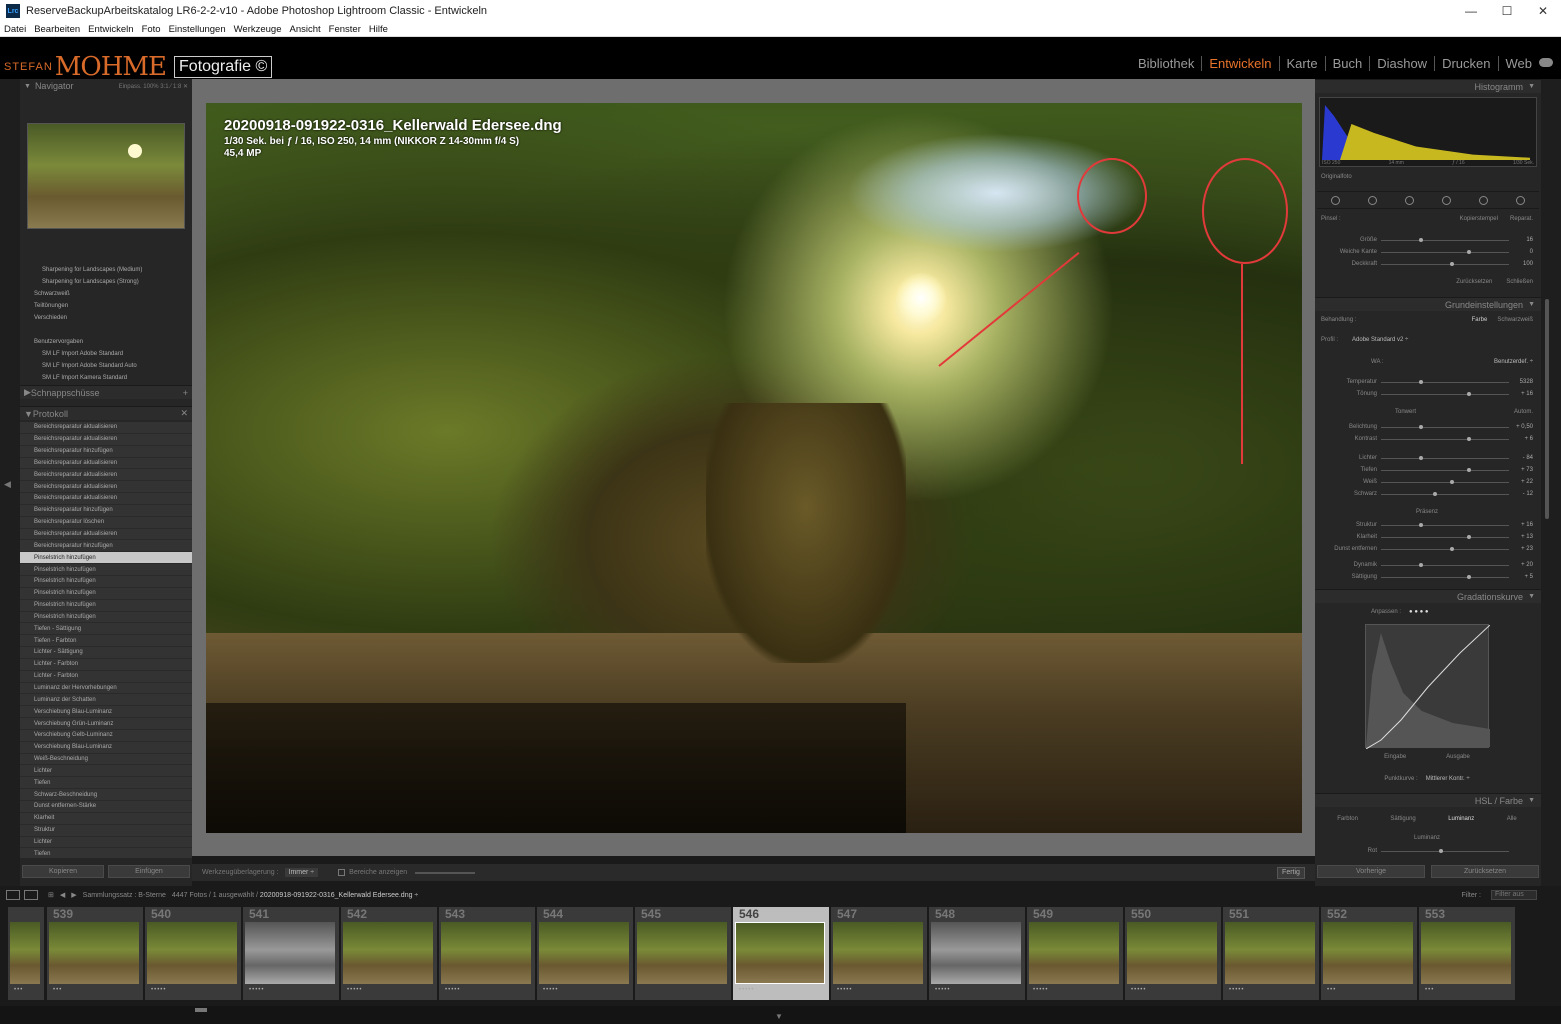 The width and height of the screenshot is (1561, 1024). I want to click on history-item: Klarheit, so click(106, 819).